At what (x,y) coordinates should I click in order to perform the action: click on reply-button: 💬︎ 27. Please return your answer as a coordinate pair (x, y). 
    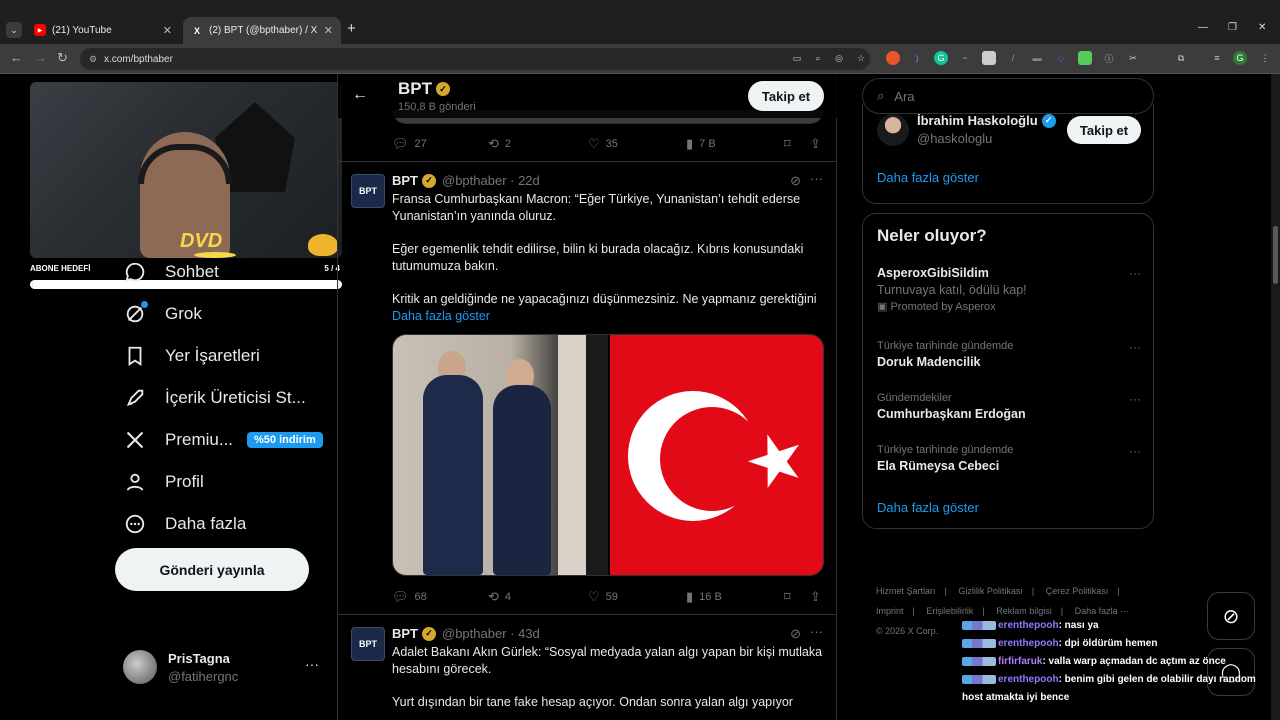
    Looking at the image, I should click on (409, 144).